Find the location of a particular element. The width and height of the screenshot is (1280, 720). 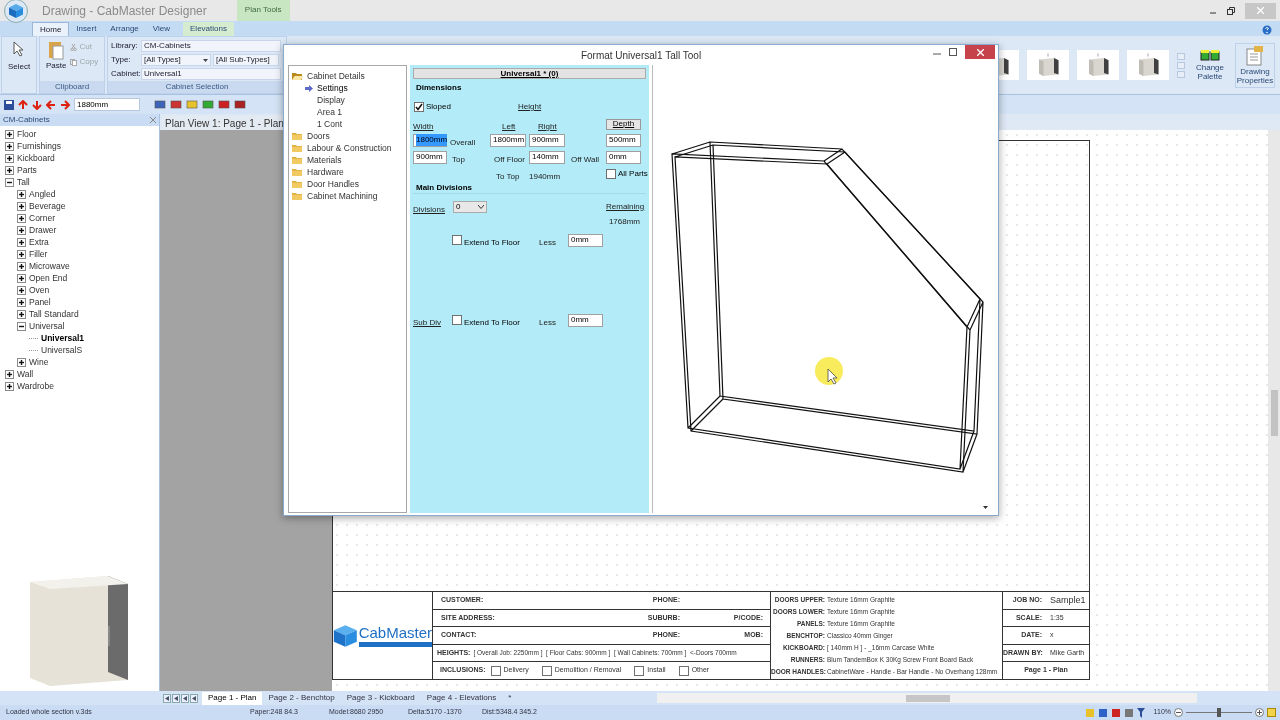

depth-button: Depth is located at coordinates (623, 124).